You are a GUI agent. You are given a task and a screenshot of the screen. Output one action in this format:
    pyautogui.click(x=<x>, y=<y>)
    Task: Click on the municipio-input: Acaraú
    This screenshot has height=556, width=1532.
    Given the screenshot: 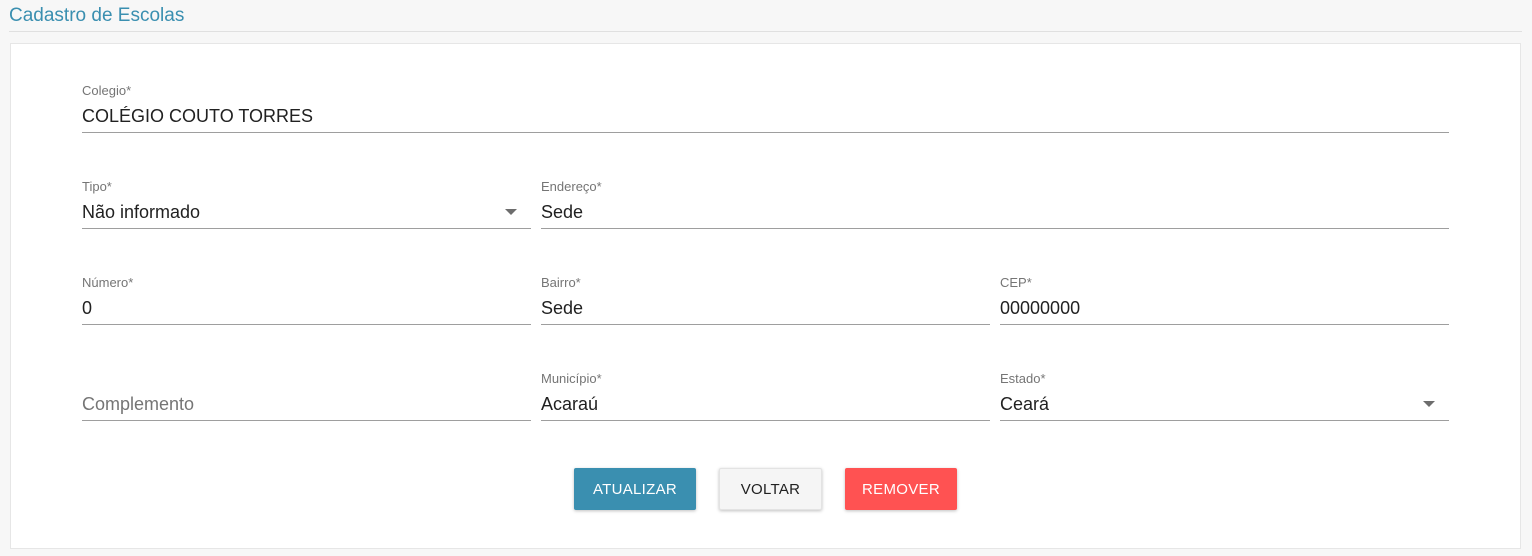 What is the action you would take?
    pyautogui.click(x=569, y=404)
    